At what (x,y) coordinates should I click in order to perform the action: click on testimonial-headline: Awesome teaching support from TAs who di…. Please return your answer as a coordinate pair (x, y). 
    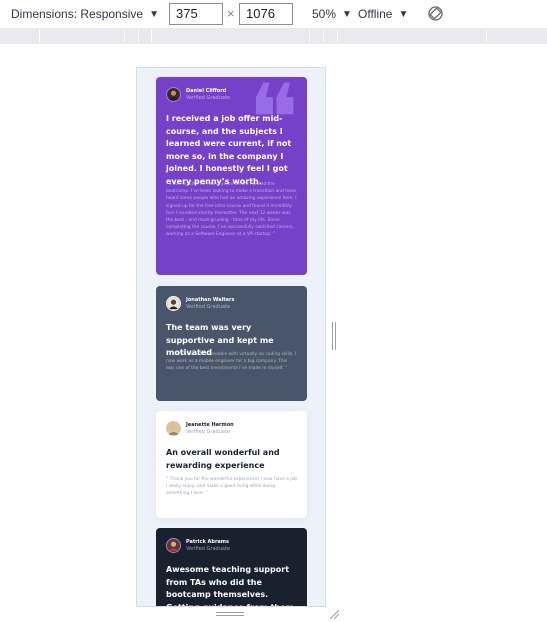
    Looking at the image, I should click on (230, 586).